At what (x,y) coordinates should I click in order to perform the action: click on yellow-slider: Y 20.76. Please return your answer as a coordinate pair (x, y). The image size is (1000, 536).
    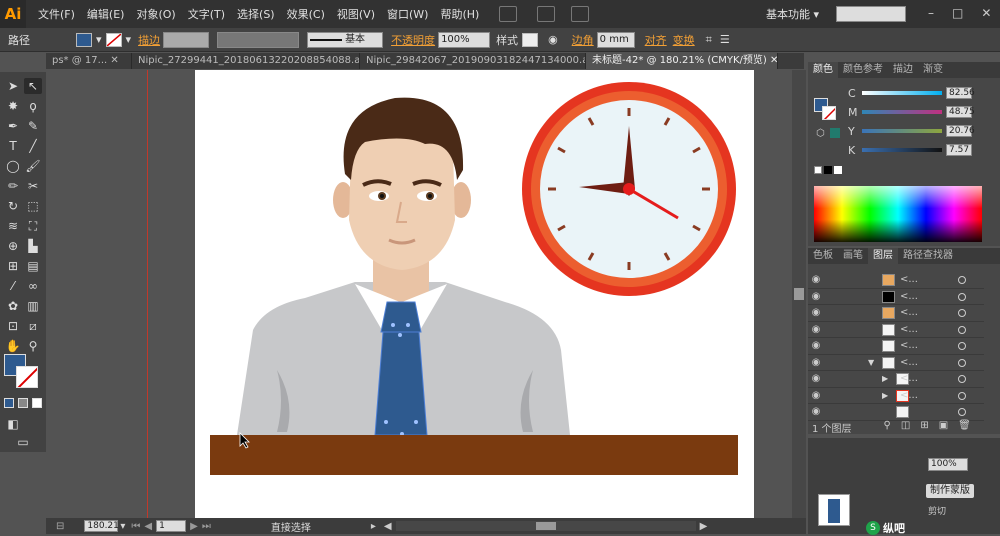
    Looking at the image, I should click on (911, 131).